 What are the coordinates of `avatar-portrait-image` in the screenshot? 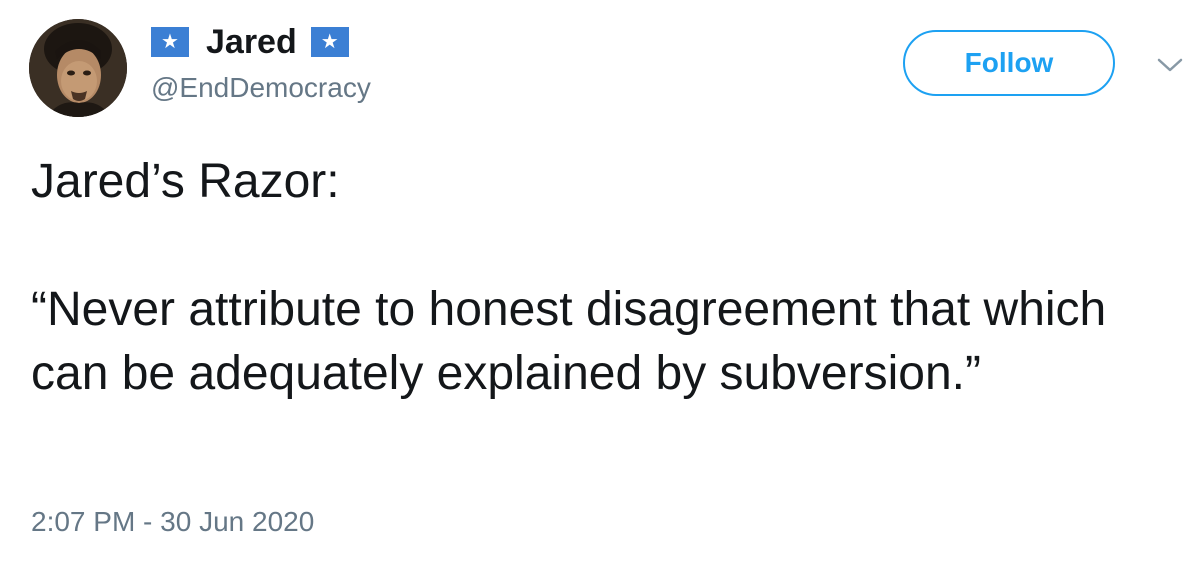 It's located at (78, 68).